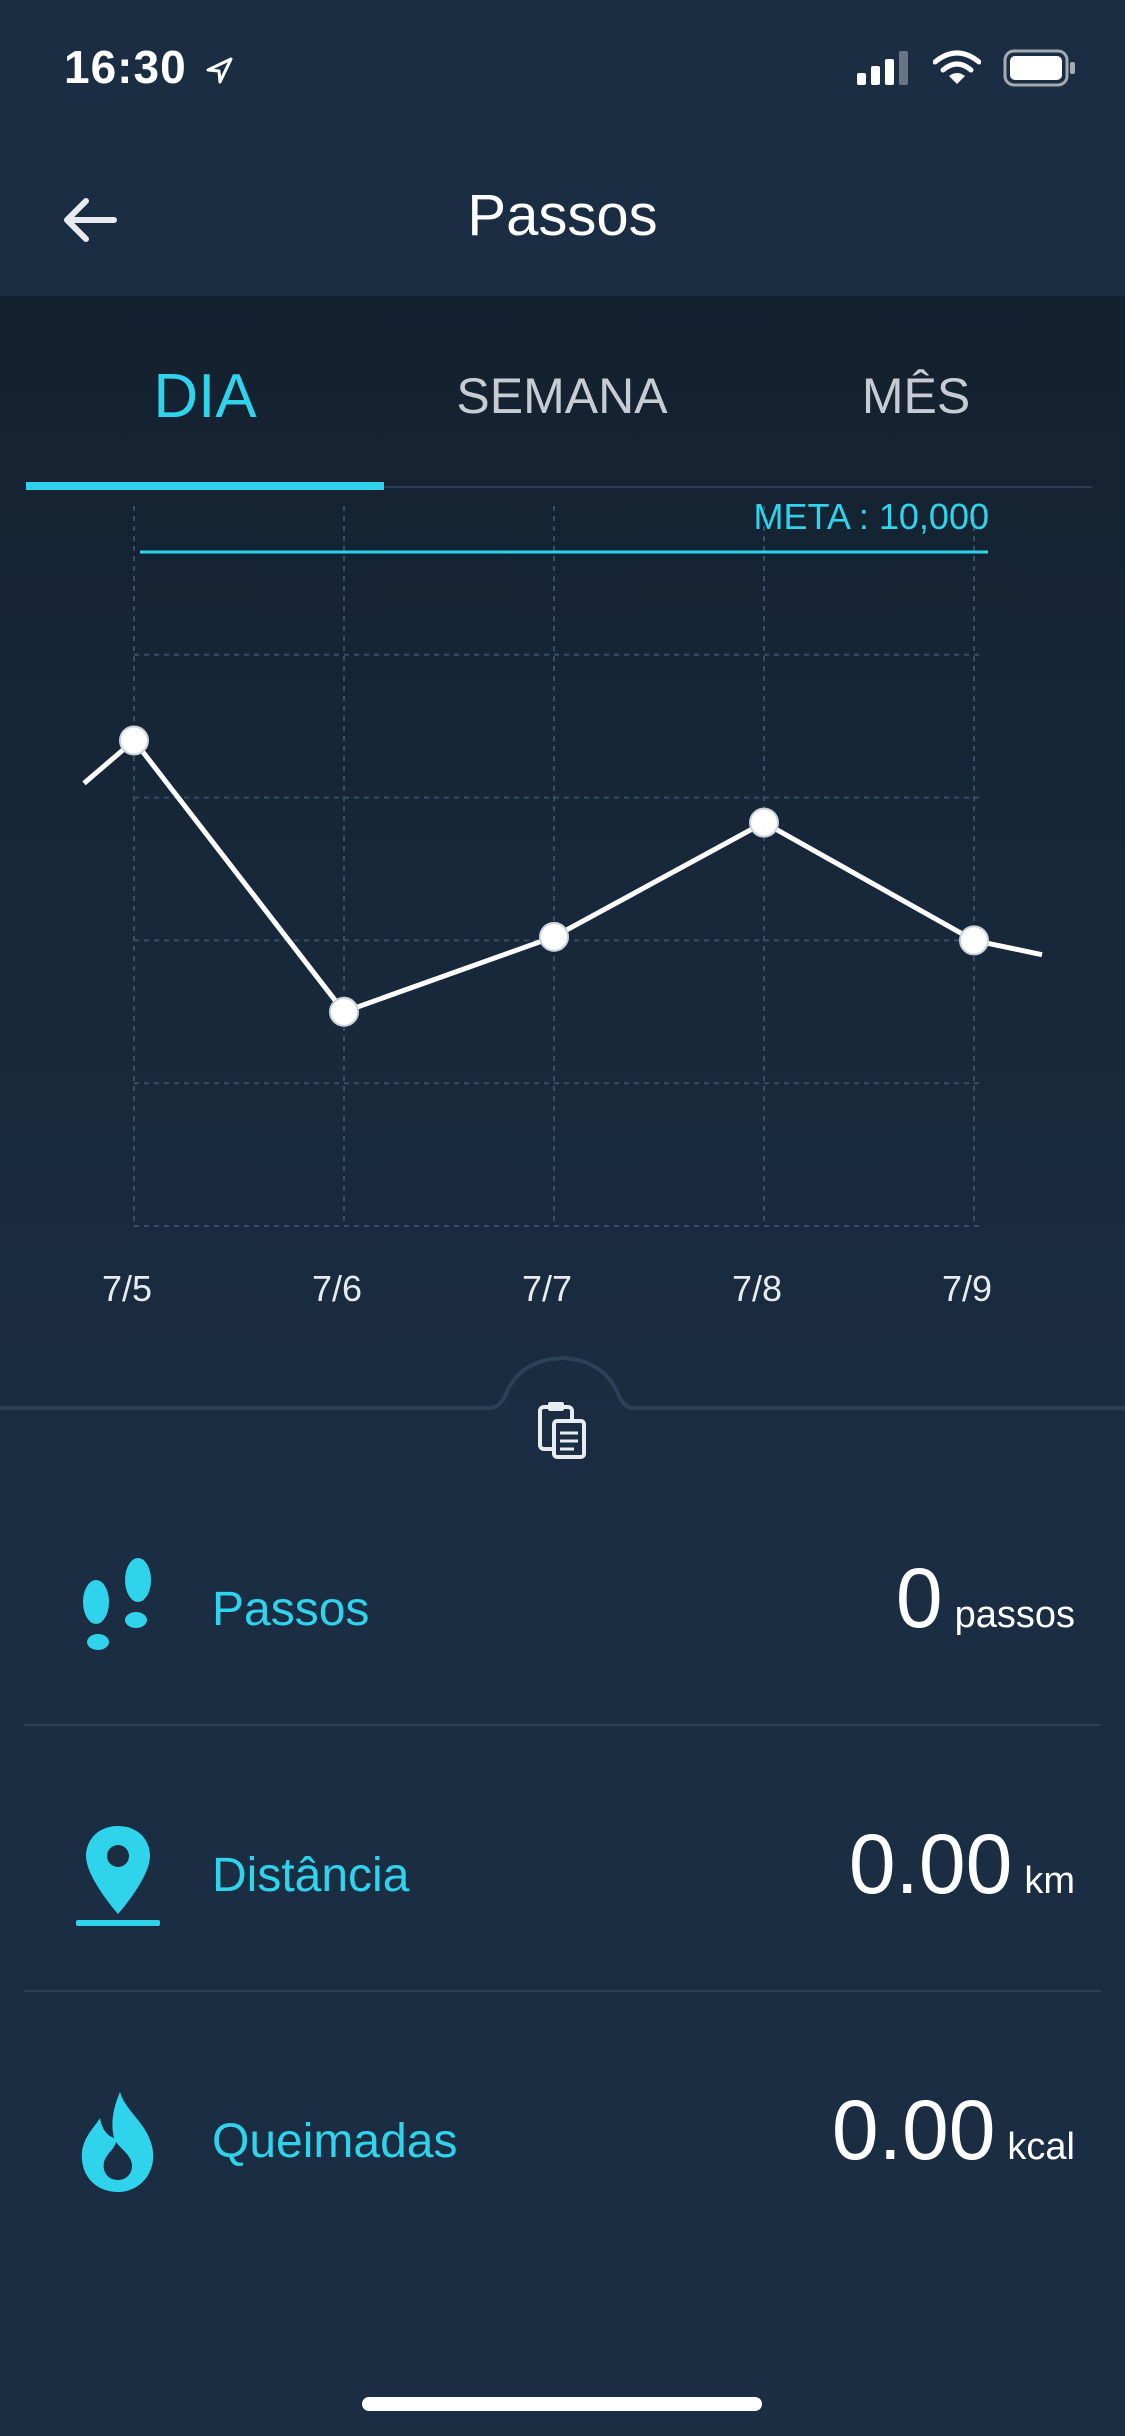  I want to click on section-divider, so click(562, 1405).